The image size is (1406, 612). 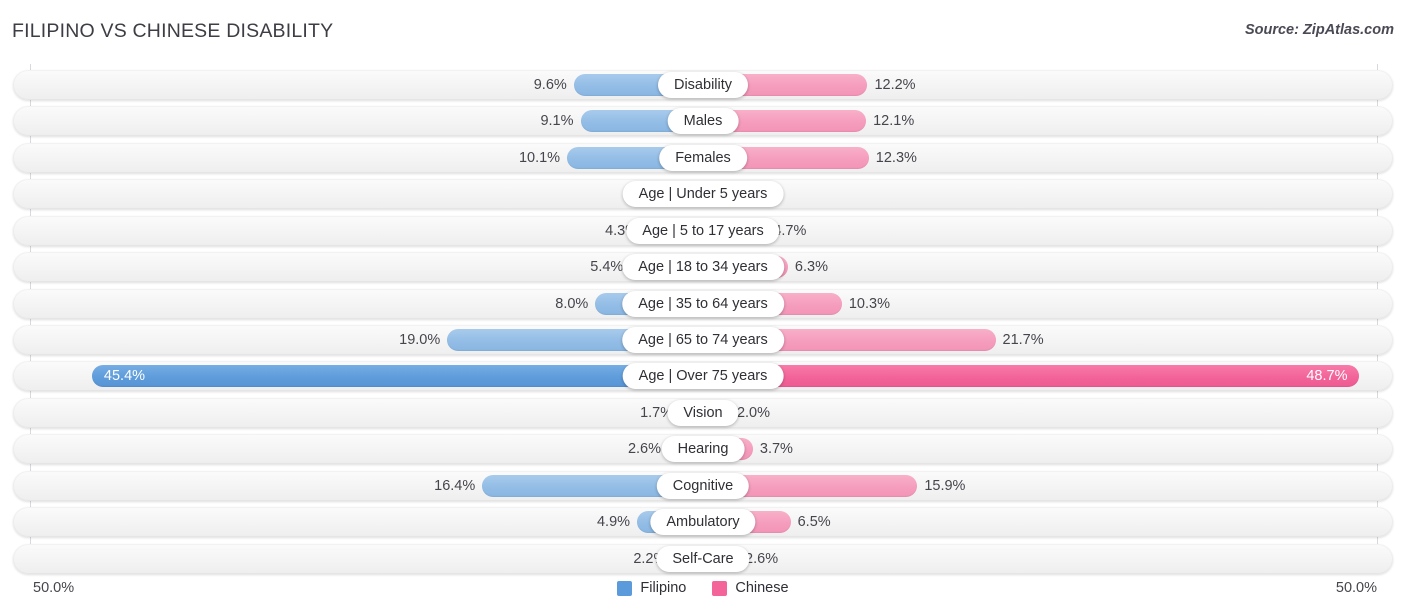 I want to click on table-row: 9.1% 12.1% Males, so click(x=703, y=121).